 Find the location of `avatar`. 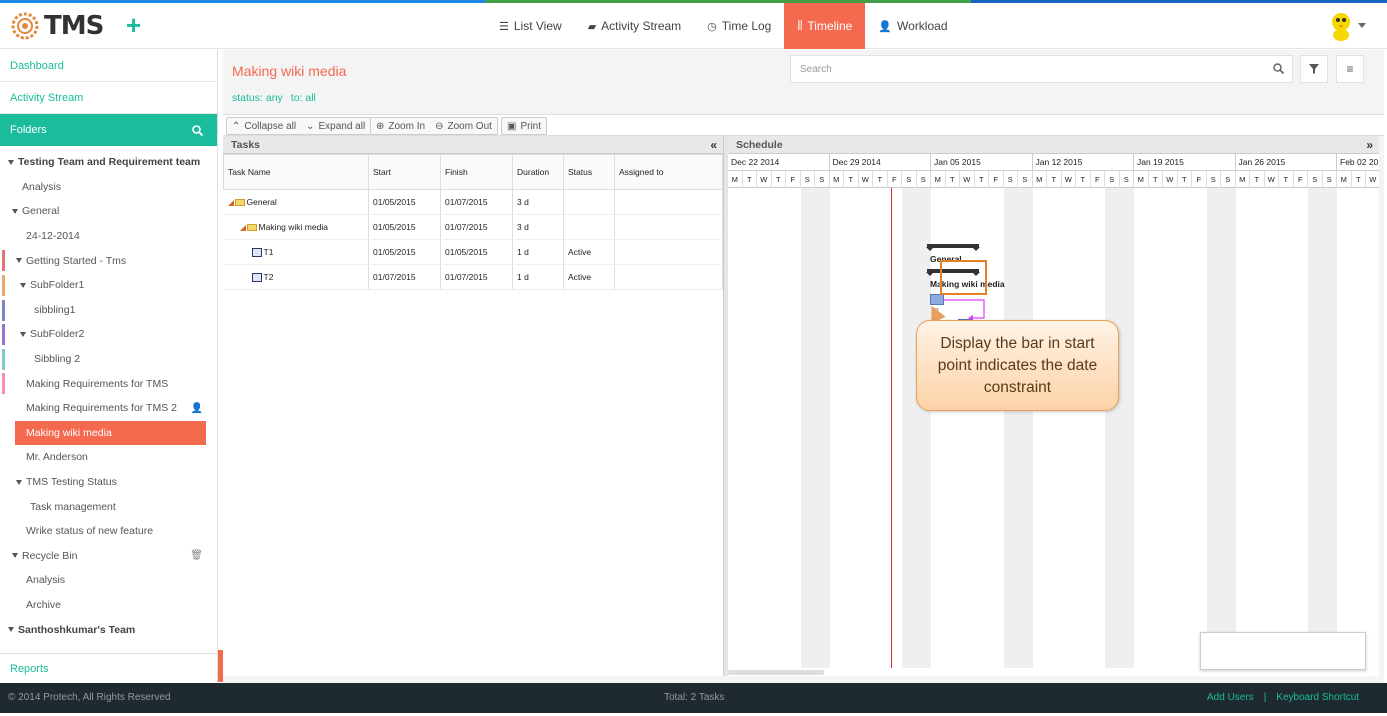

avatar is located at coordinates (1341, 26).